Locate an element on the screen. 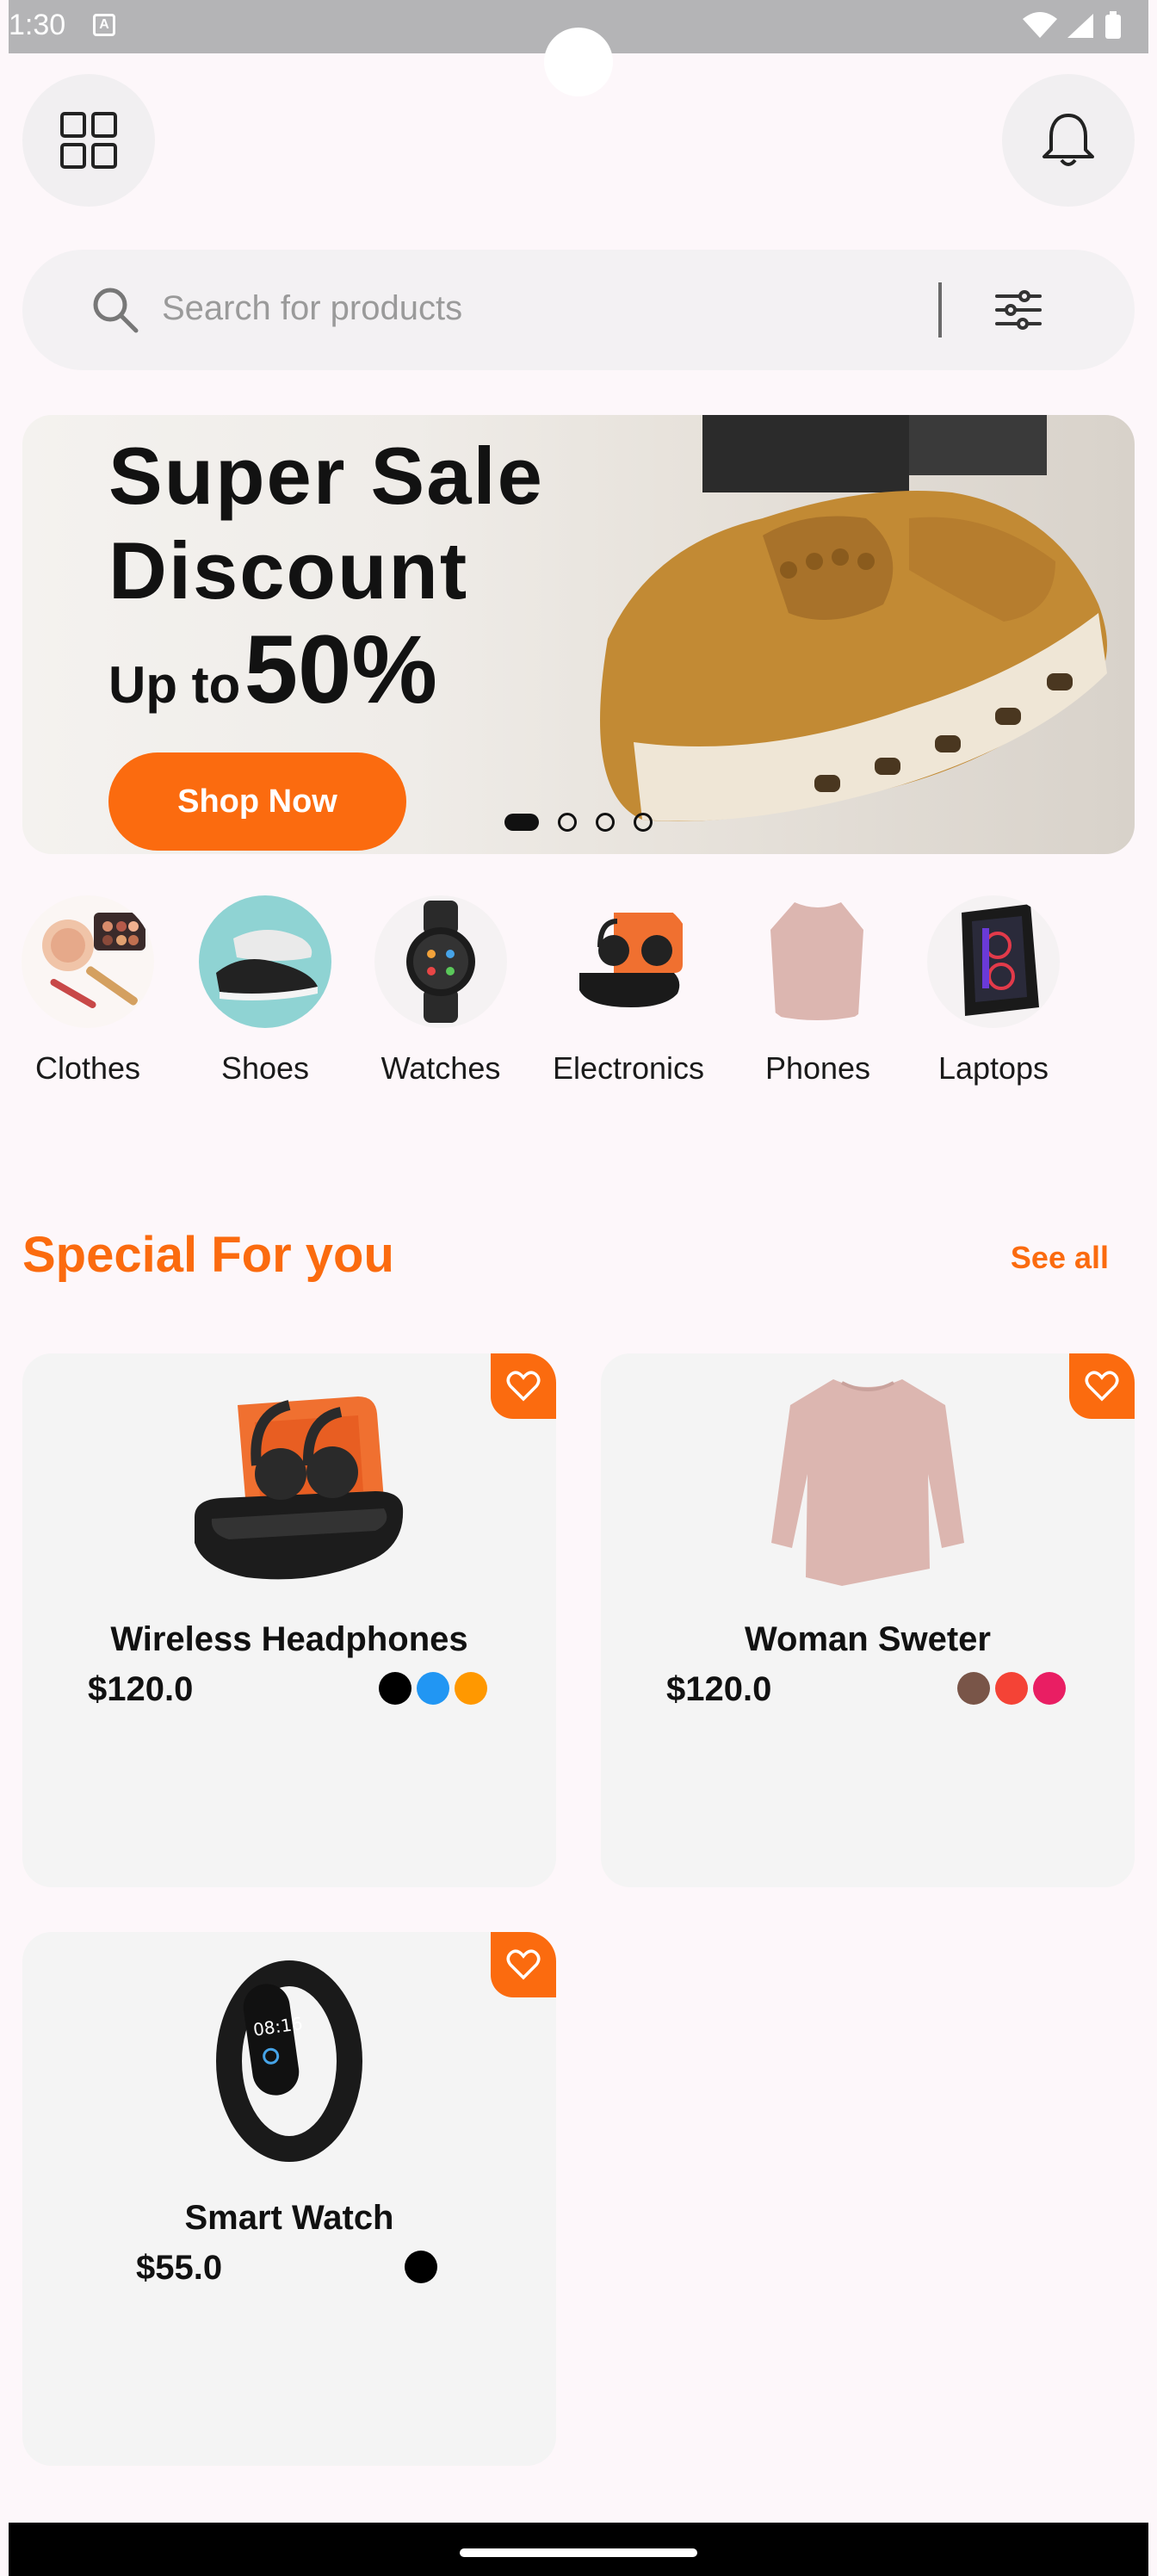 This screenshot has height=2576, width=1157. status-indicator: A is located at coordinates (104, 25).